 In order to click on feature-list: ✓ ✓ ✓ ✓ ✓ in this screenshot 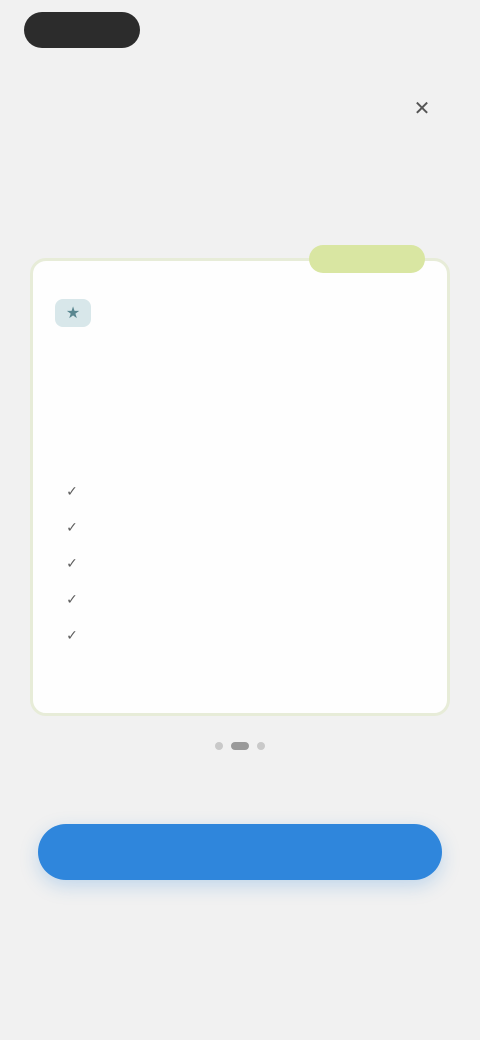, I will do `click(246, 571)`.